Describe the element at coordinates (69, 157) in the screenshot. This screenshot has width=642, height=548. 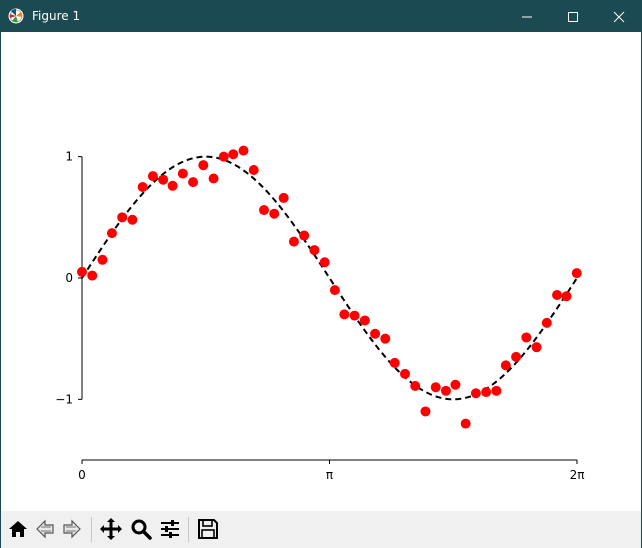
I see `y-tick-label: 1` at that location.